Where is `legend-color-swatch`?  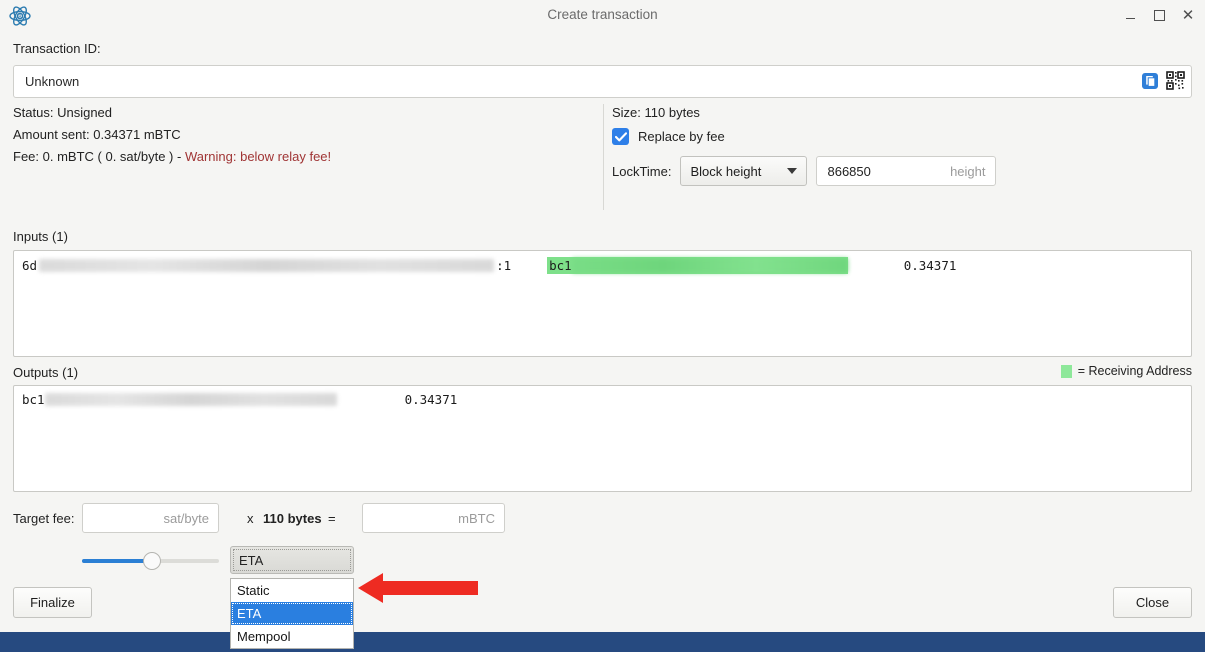 legend-color-swatch is located at coordinates (1066, 371).